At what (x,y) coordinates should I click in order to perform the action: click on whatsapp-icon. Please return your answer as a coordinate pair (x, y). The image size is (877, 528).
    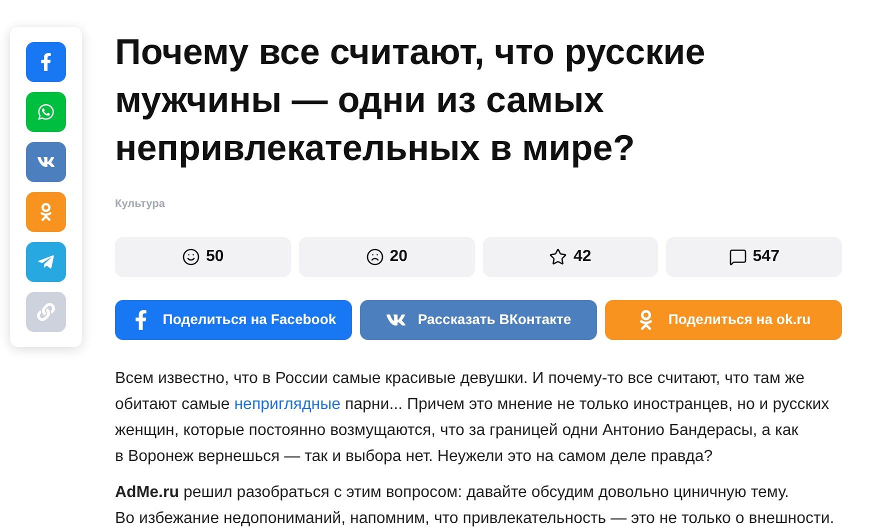
    Looking at the image, I should click on (46, 112).